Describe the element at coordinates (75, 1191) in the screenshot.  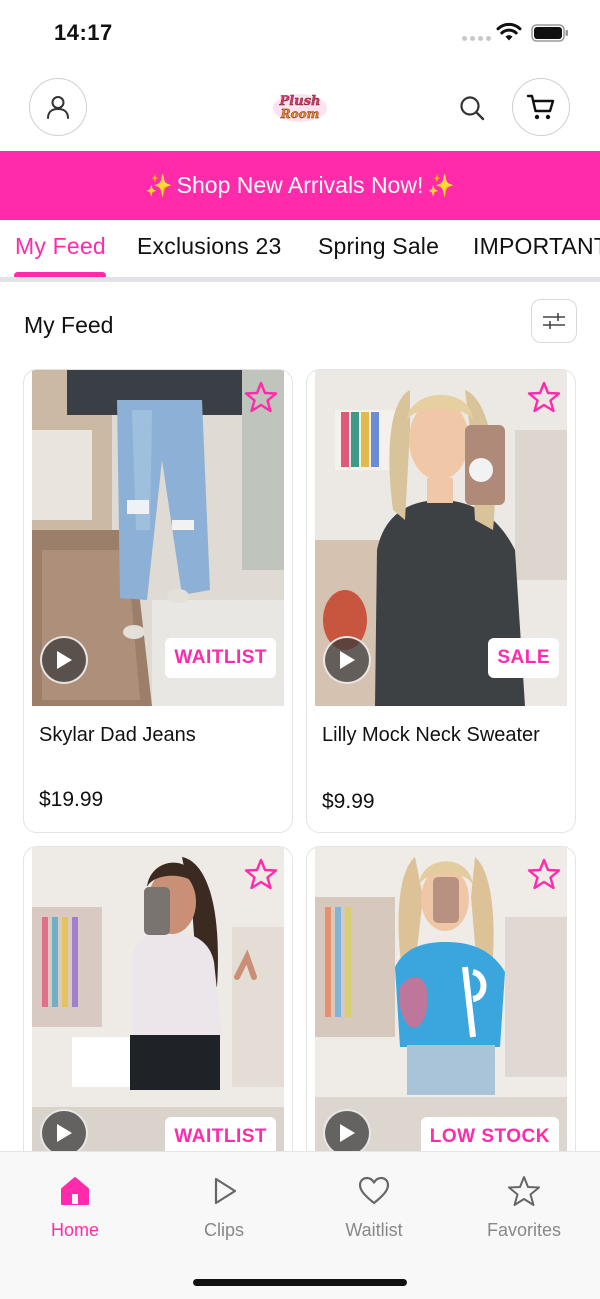
I see `home-icon` at that location.